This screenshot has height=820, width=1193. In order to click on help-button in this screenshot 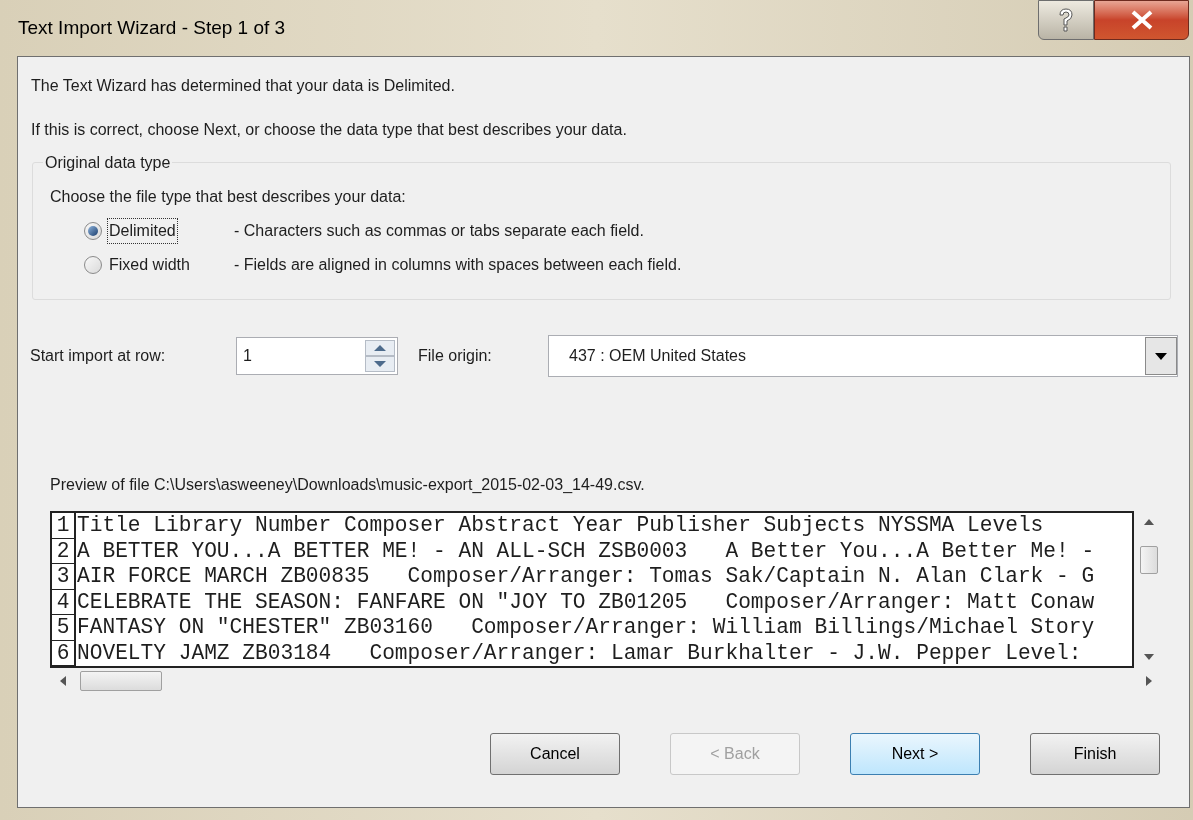, I will do `click(1066, 20)`.